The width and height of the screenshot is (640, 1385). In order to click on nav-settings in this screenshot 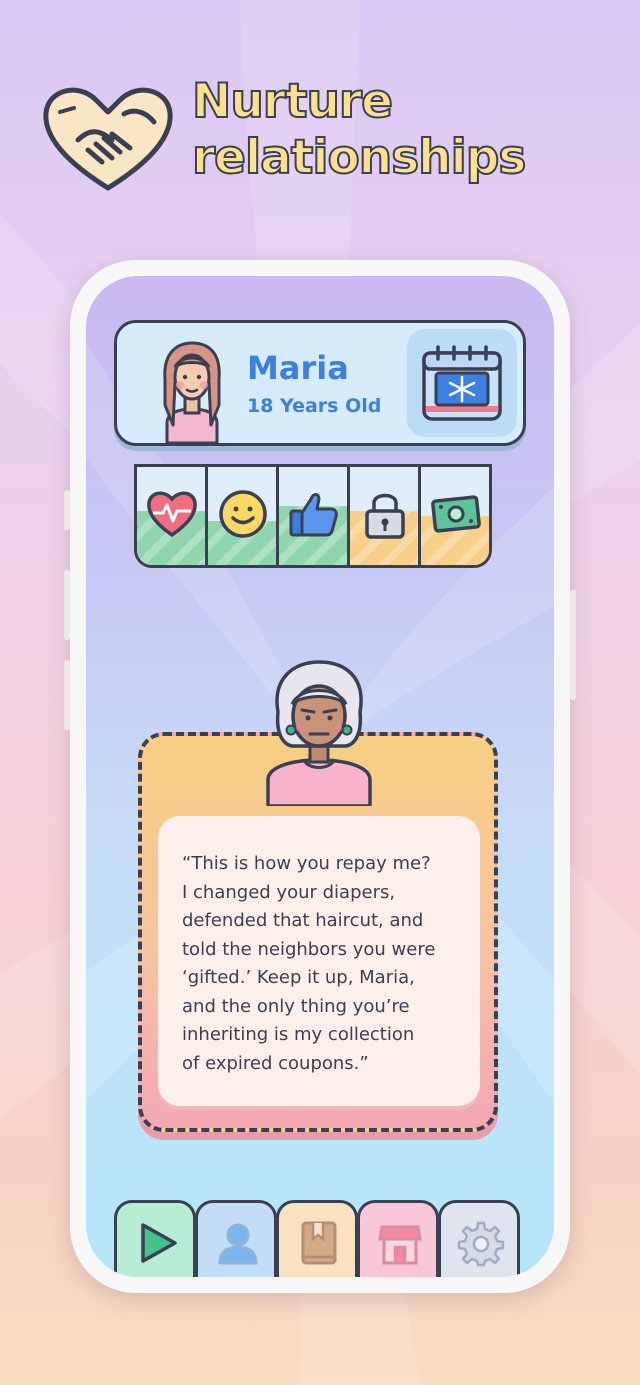, I will do `click(479, 1238)`.